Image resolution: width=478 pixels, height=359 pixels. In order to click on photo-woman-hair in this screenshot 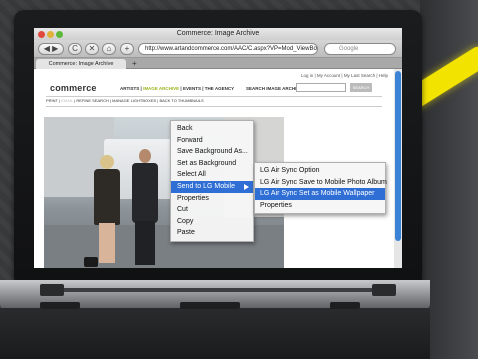, I will do `click(107, 162)`.